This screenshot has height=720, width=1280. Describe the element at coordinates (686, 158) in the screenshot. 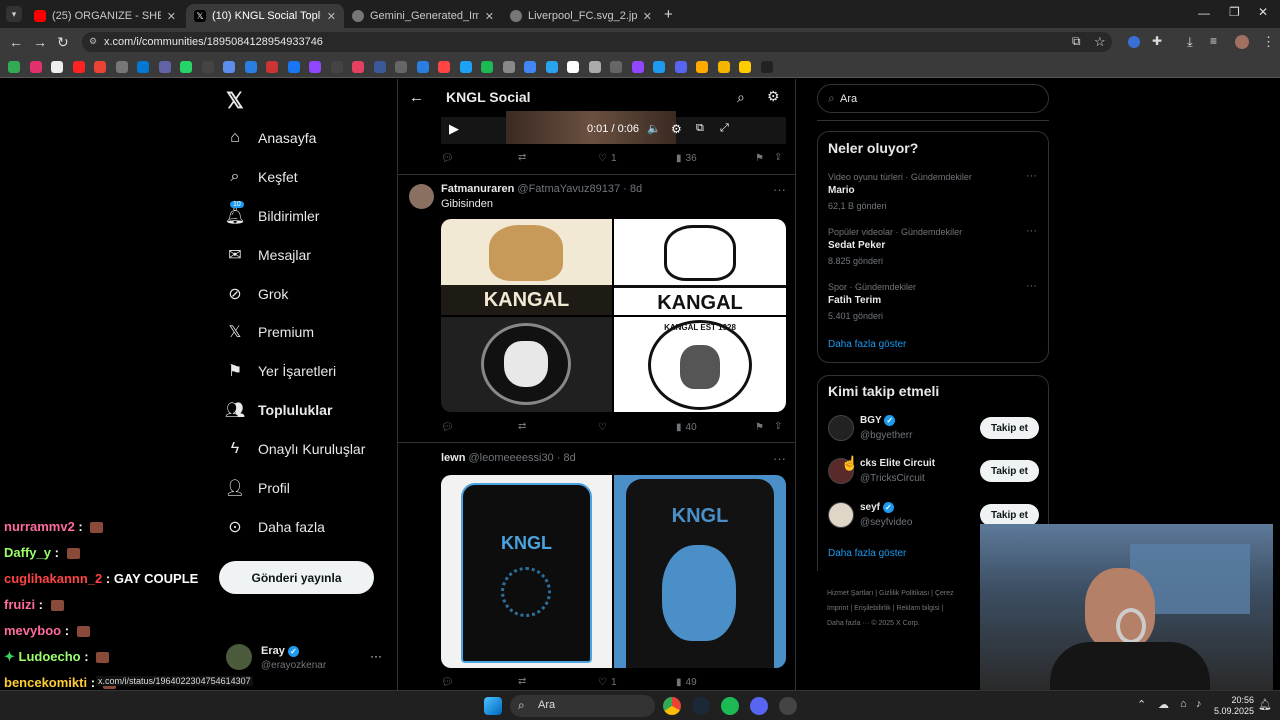

I see `views-button: ▮ 36` at that location.